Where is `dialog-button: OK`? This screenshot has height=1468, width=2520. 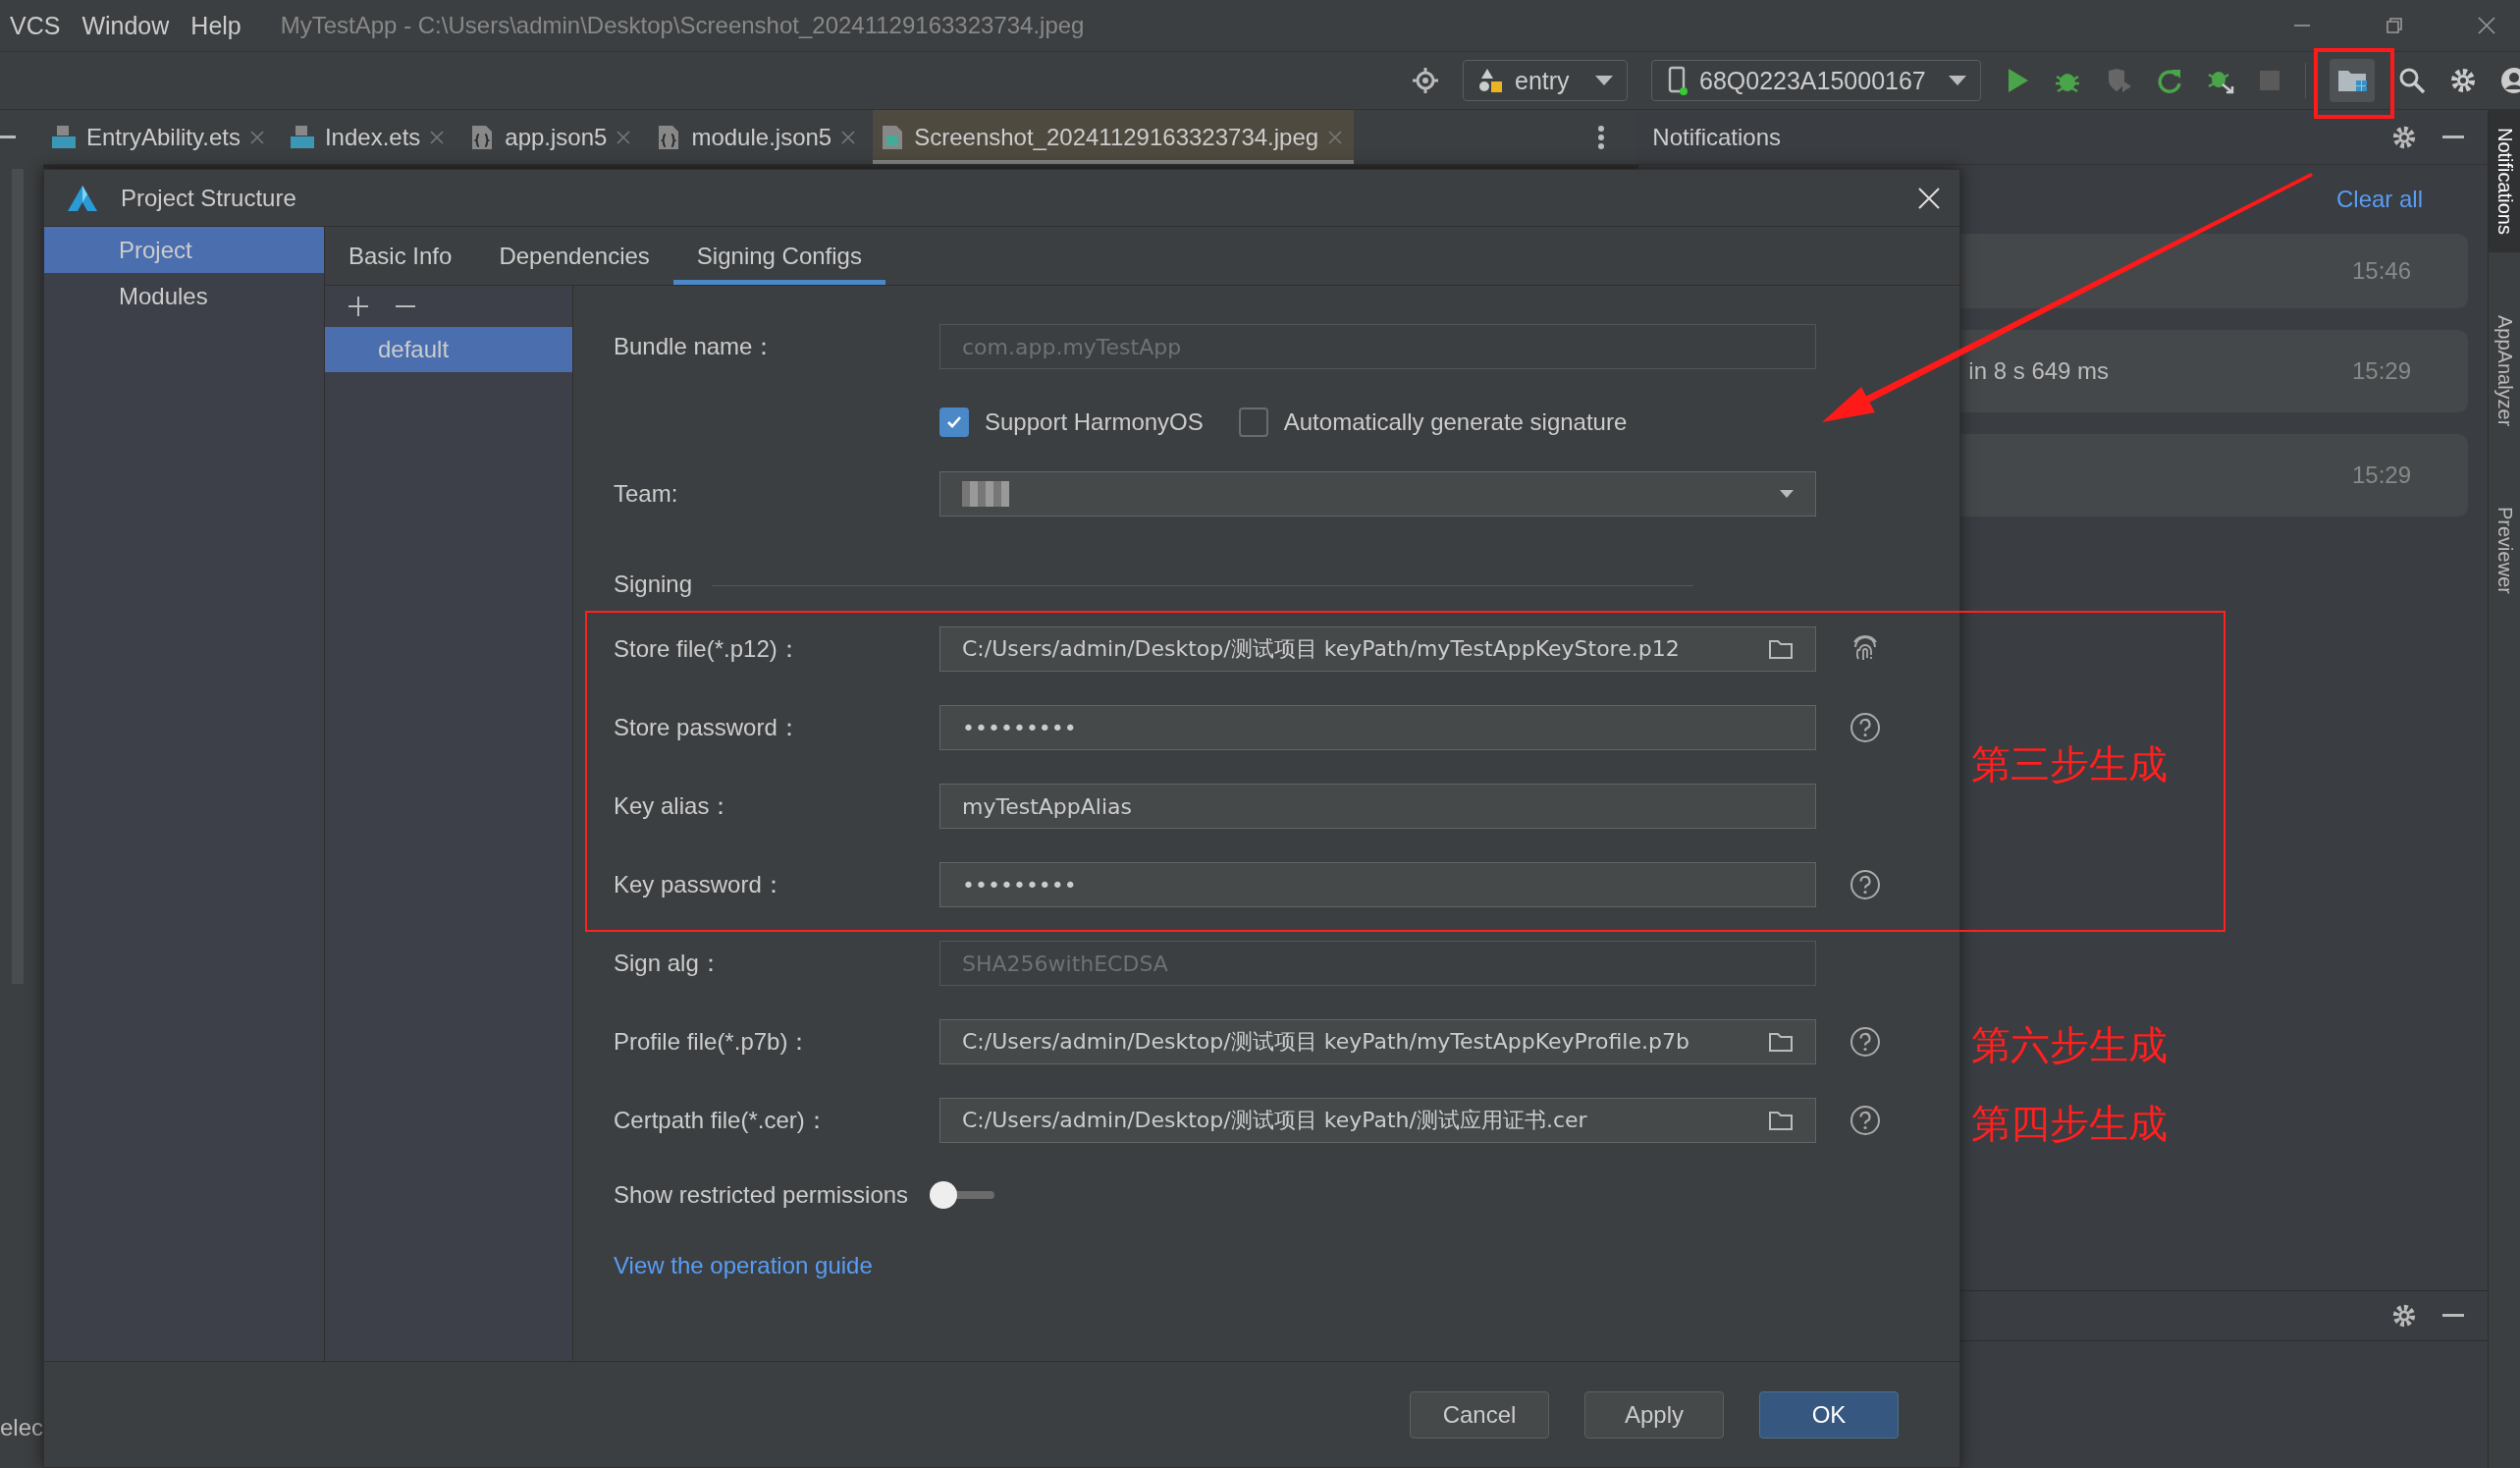 dialog-button: OK is located at coordinates (1829, 1414).